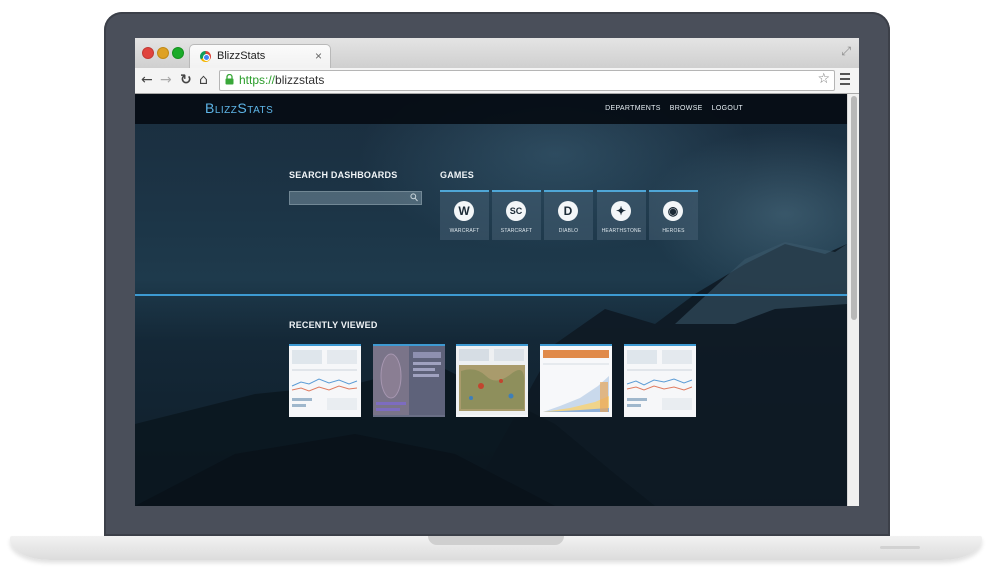 The image size is (988, 578). I want to click on browser-tab: BlizzStats ×, so click(260, 56).